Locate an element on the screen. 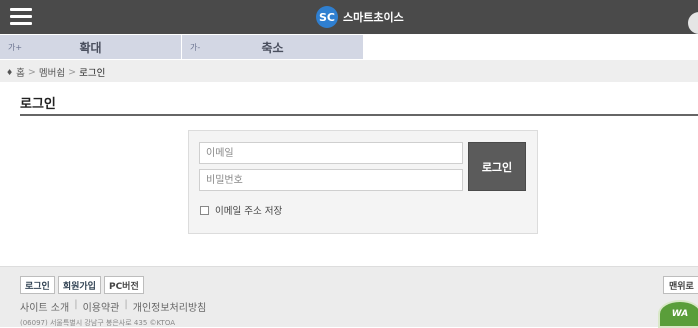 Image resolution: width=698 pixels, height=328 pixels. zoom-in-button: 가+ 확대 is located at coordinates (90, 47).